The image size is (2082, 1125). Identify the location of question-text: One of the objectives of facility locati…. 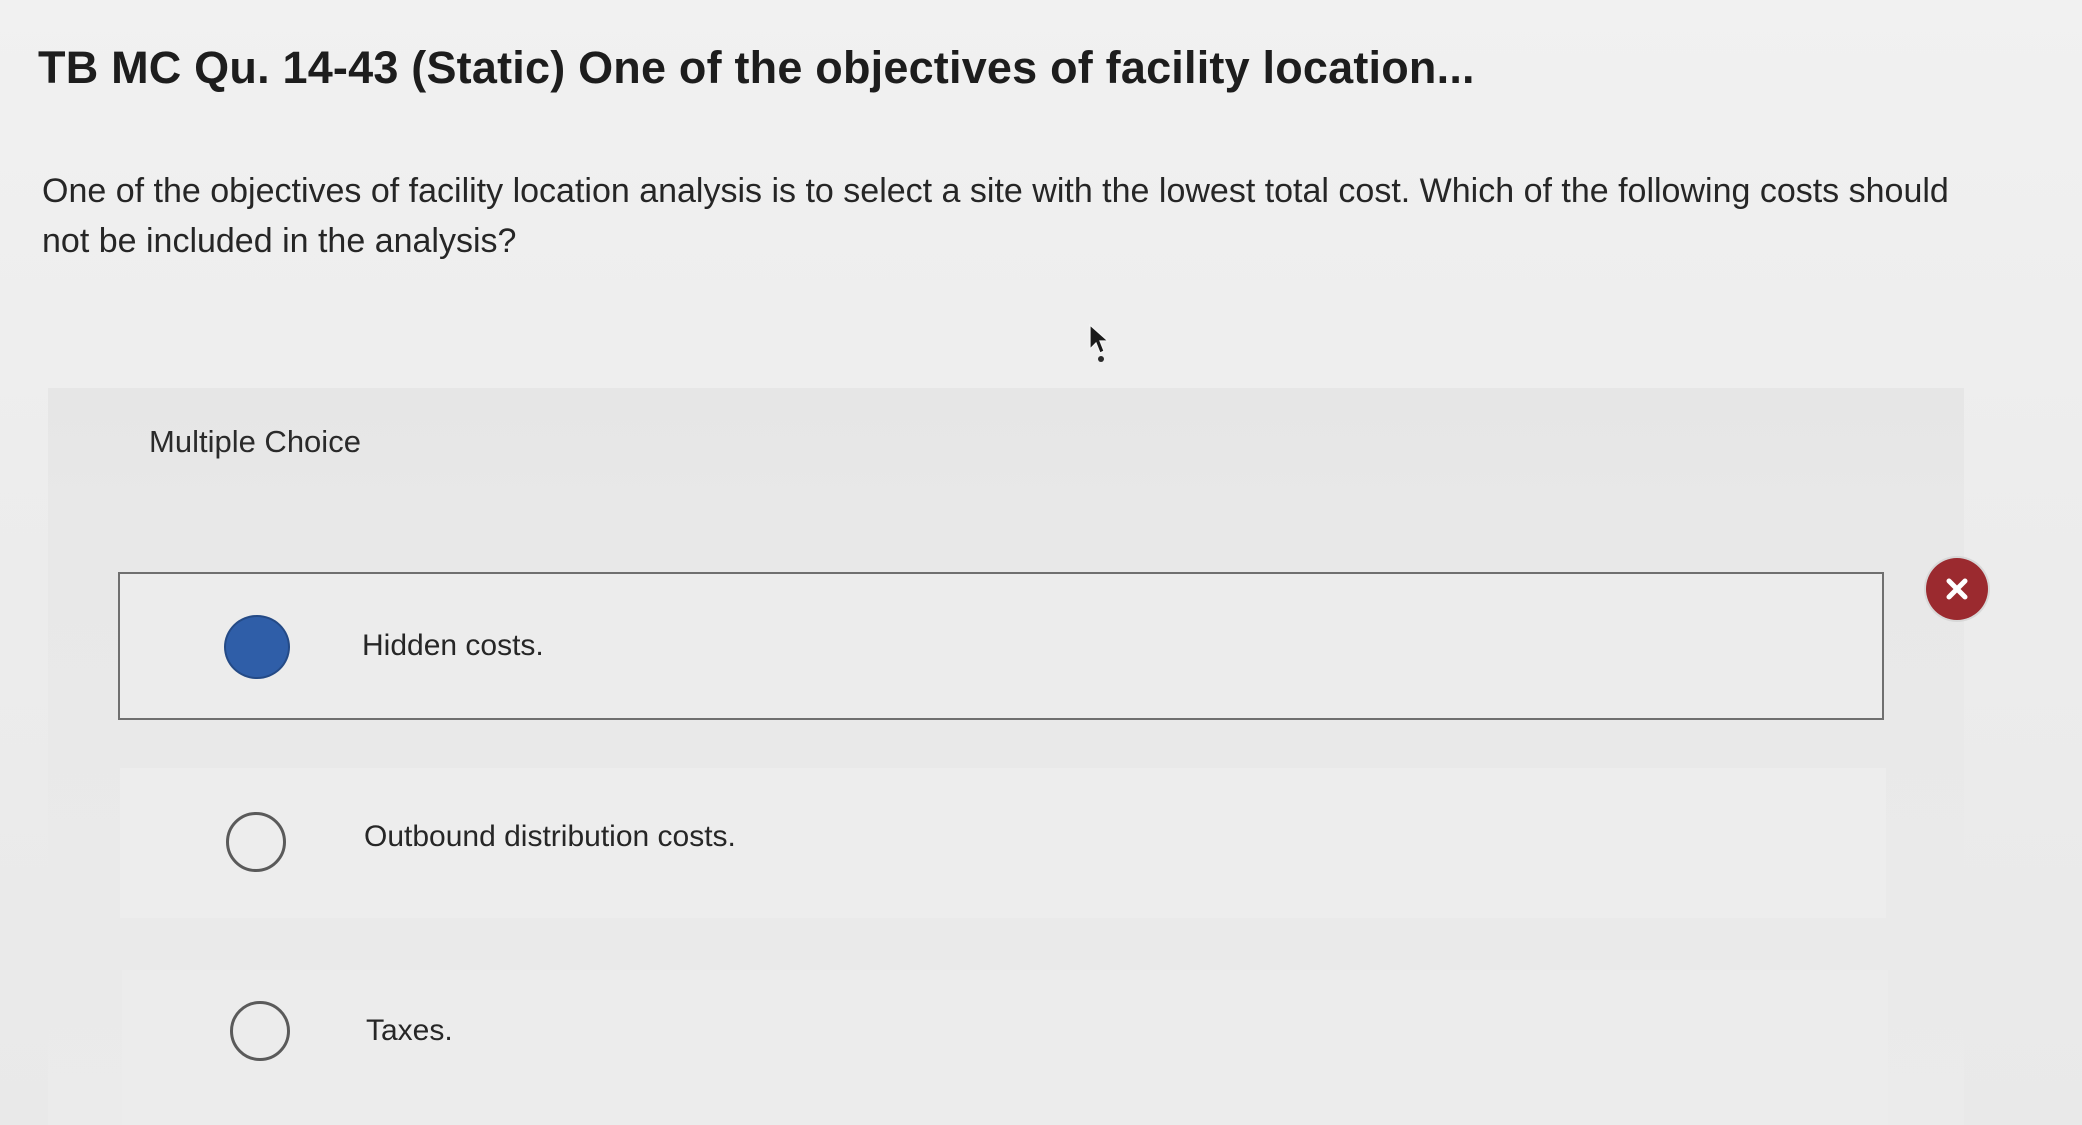
(995, 216).